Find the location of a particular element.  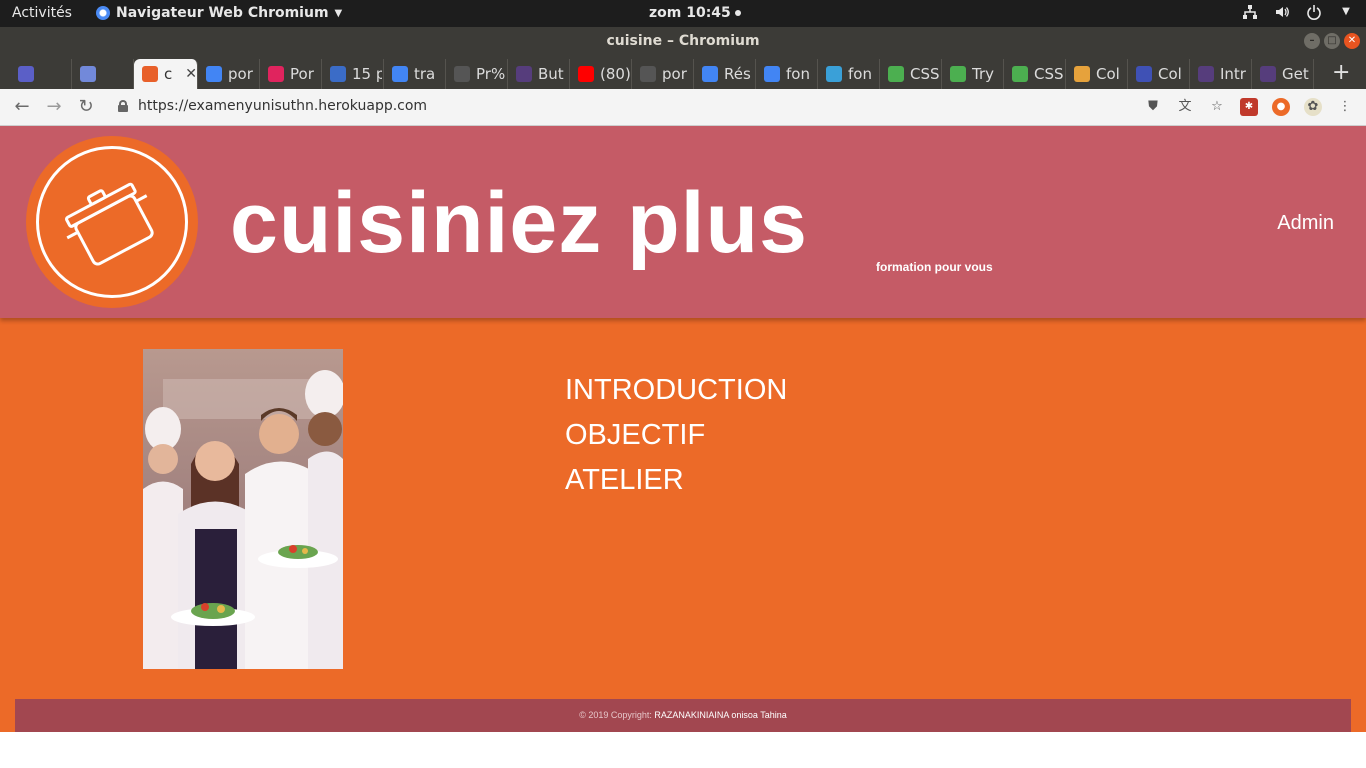

maximize-icon: □ is located at coordinates (1332, 41).